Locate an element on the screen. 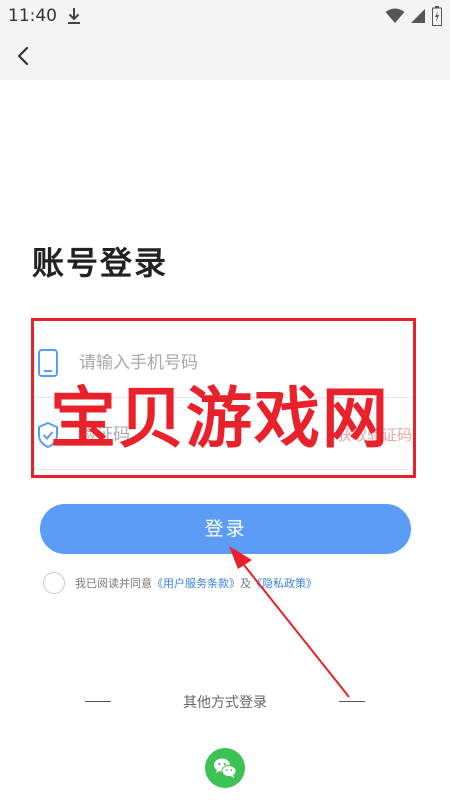 The height and width of the screenshot is (800, 450). agreement-prefix: 我已阅读并同意 is located at coordinates (113, 583).